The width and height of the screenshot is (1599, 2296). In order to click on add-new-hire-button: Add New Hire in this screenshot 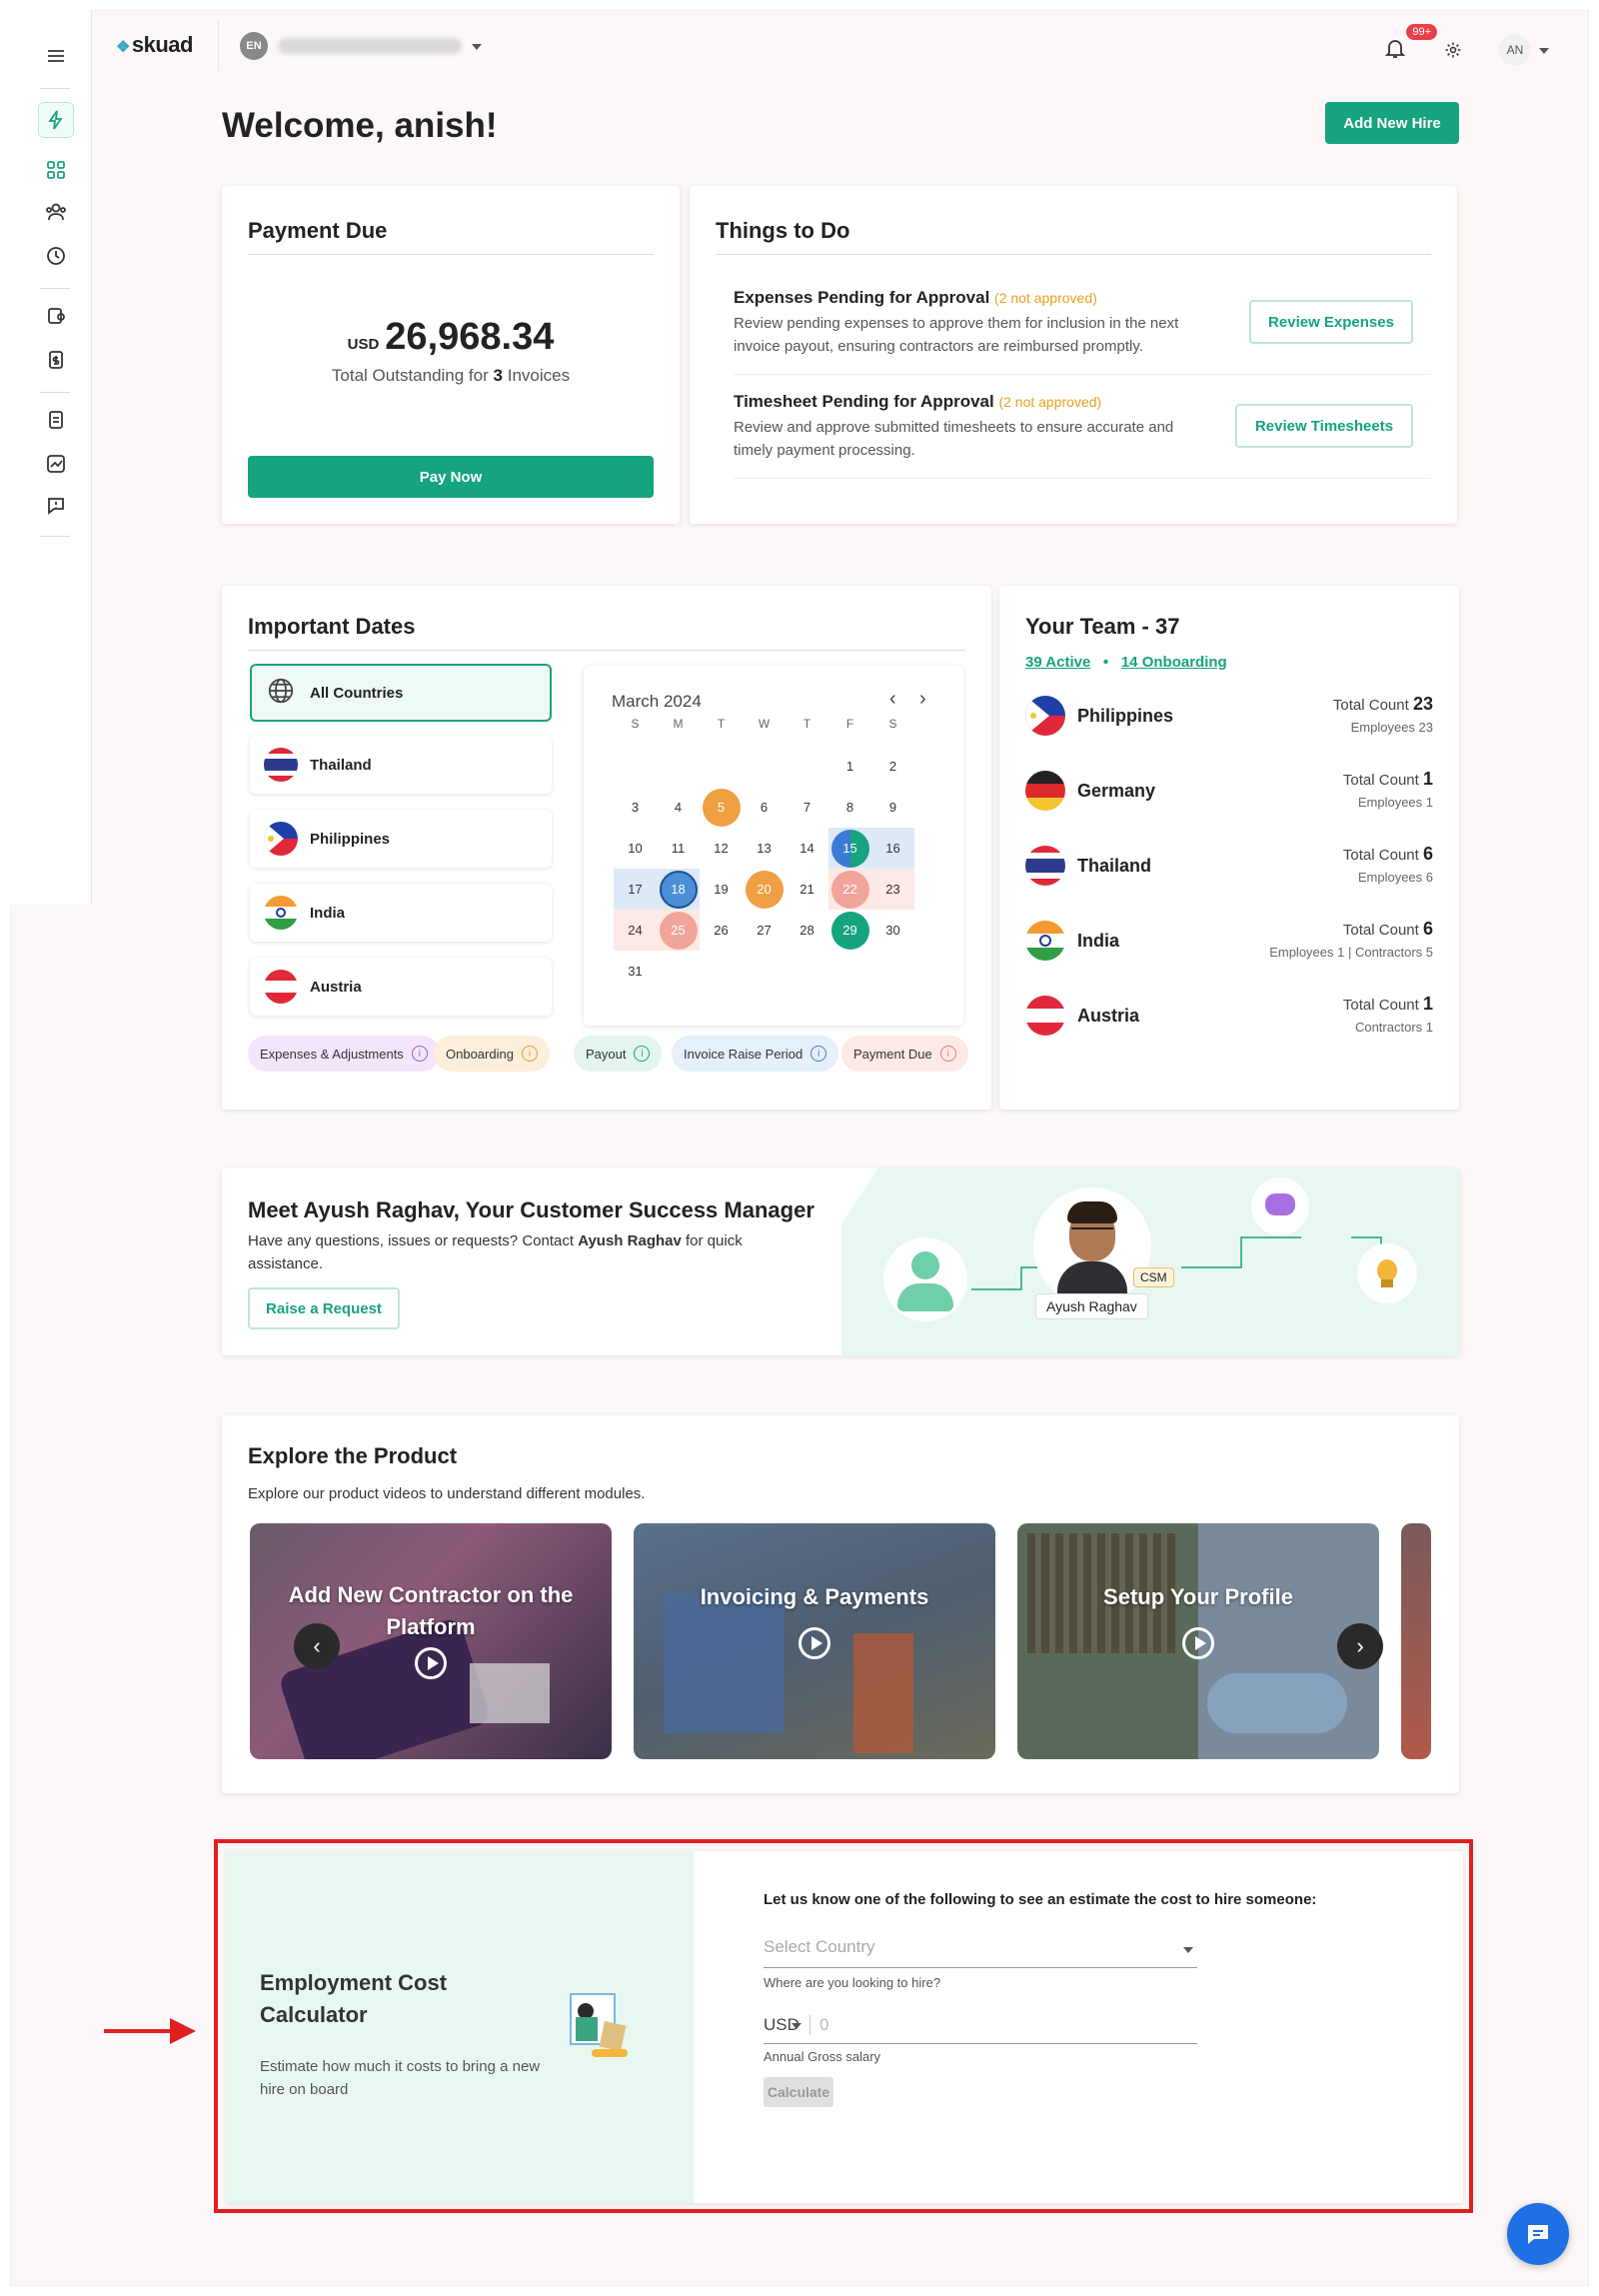, I will do `click(1392, 123)`.